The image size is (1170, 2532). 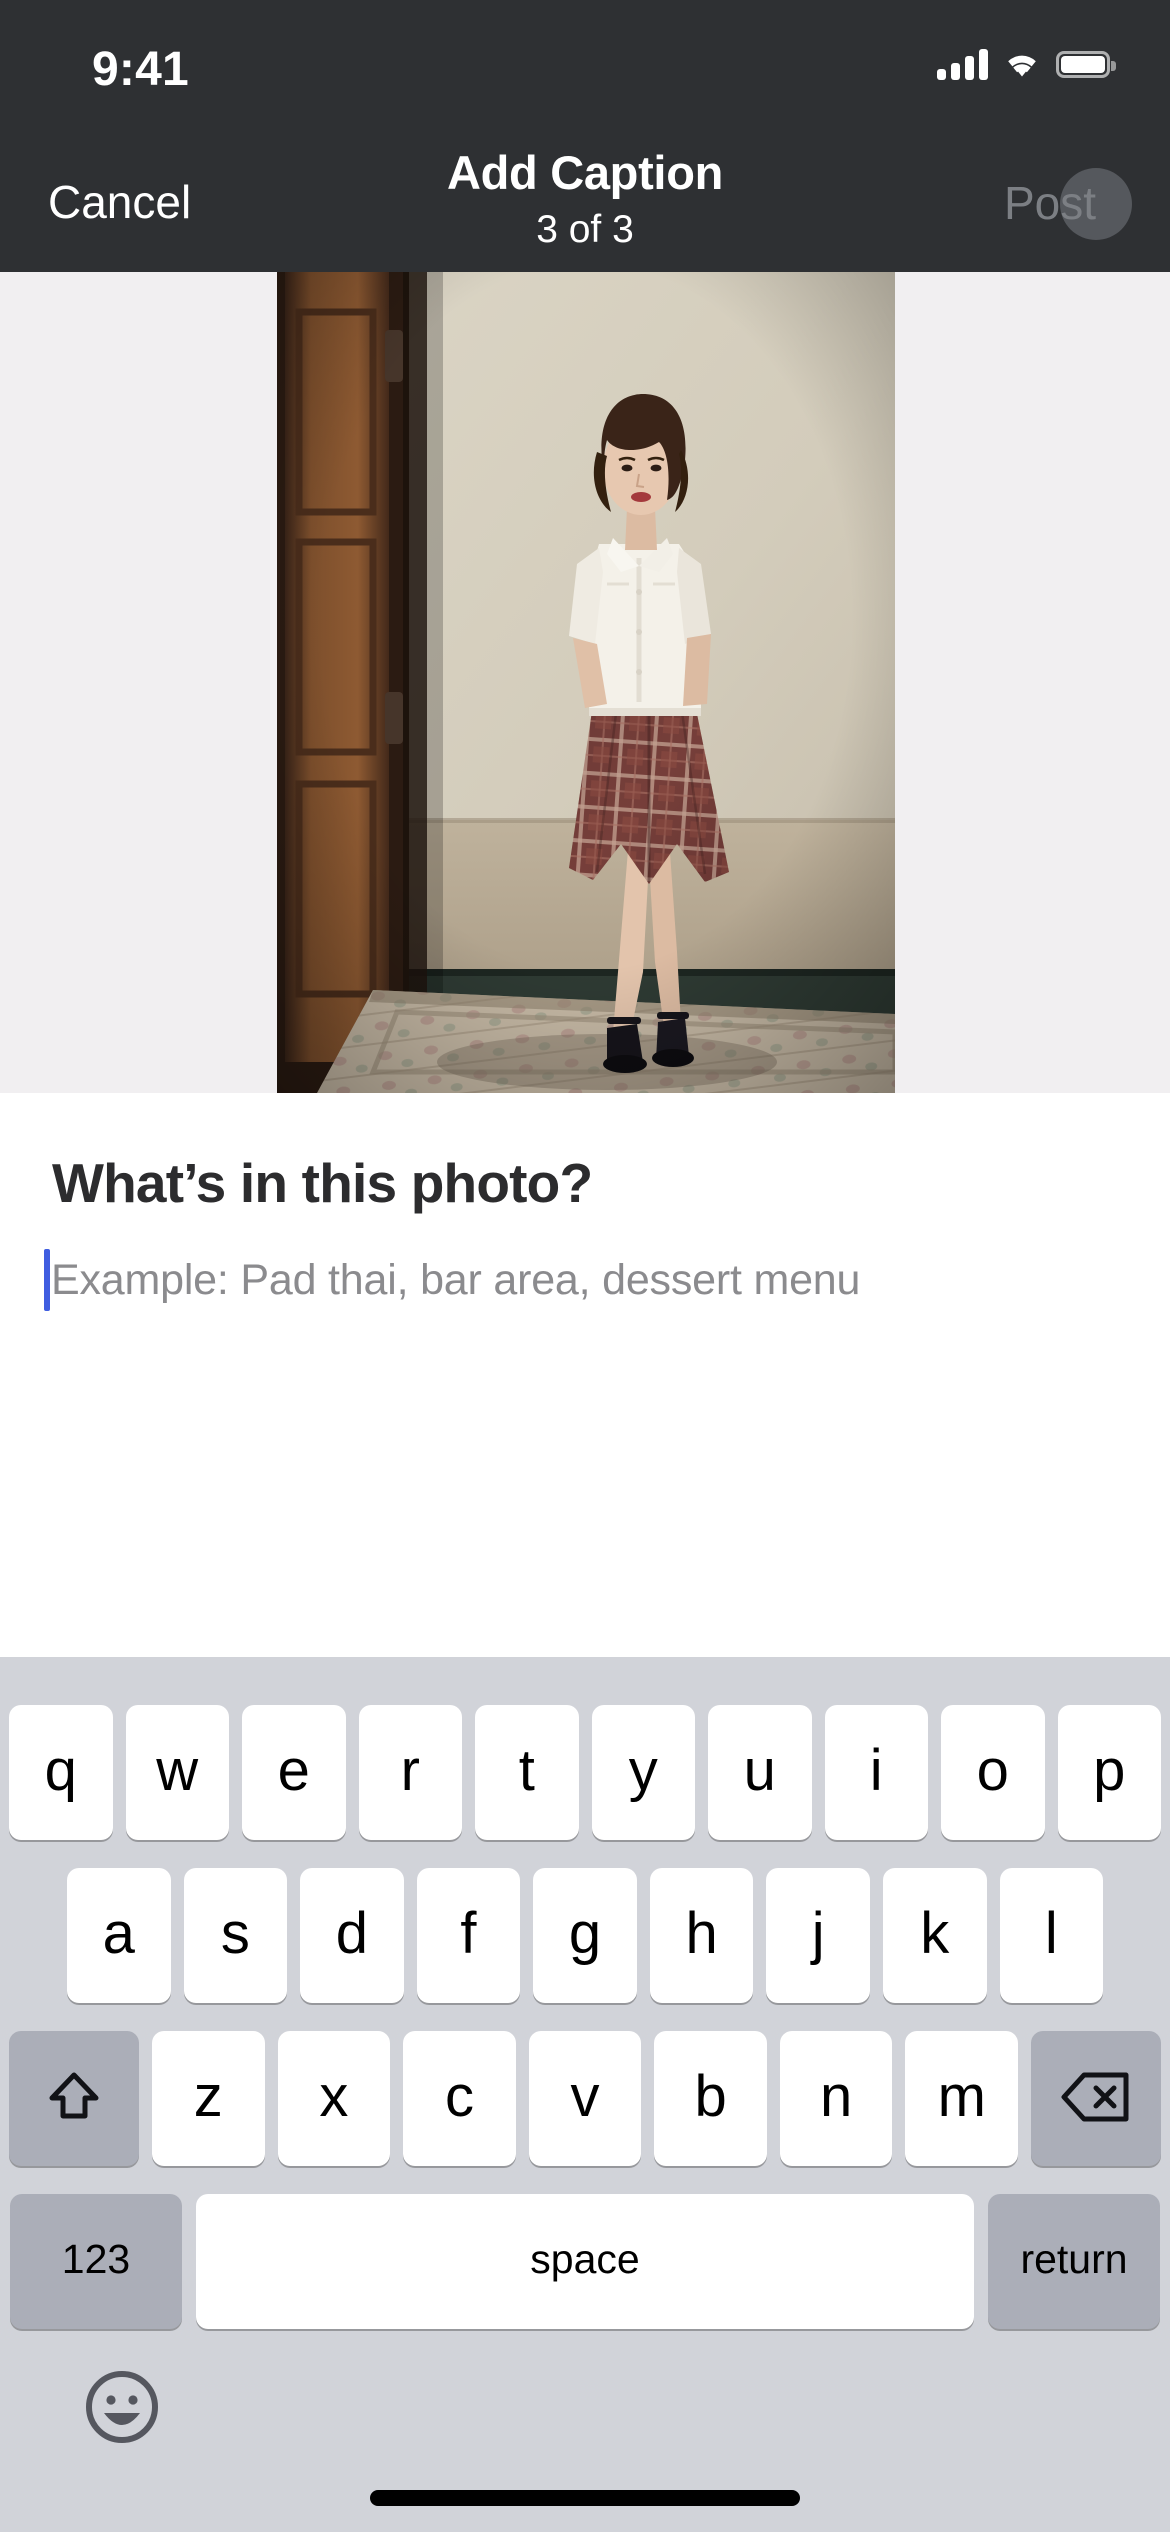 I want to click on key-r: r, so click(x=410, y=1772).